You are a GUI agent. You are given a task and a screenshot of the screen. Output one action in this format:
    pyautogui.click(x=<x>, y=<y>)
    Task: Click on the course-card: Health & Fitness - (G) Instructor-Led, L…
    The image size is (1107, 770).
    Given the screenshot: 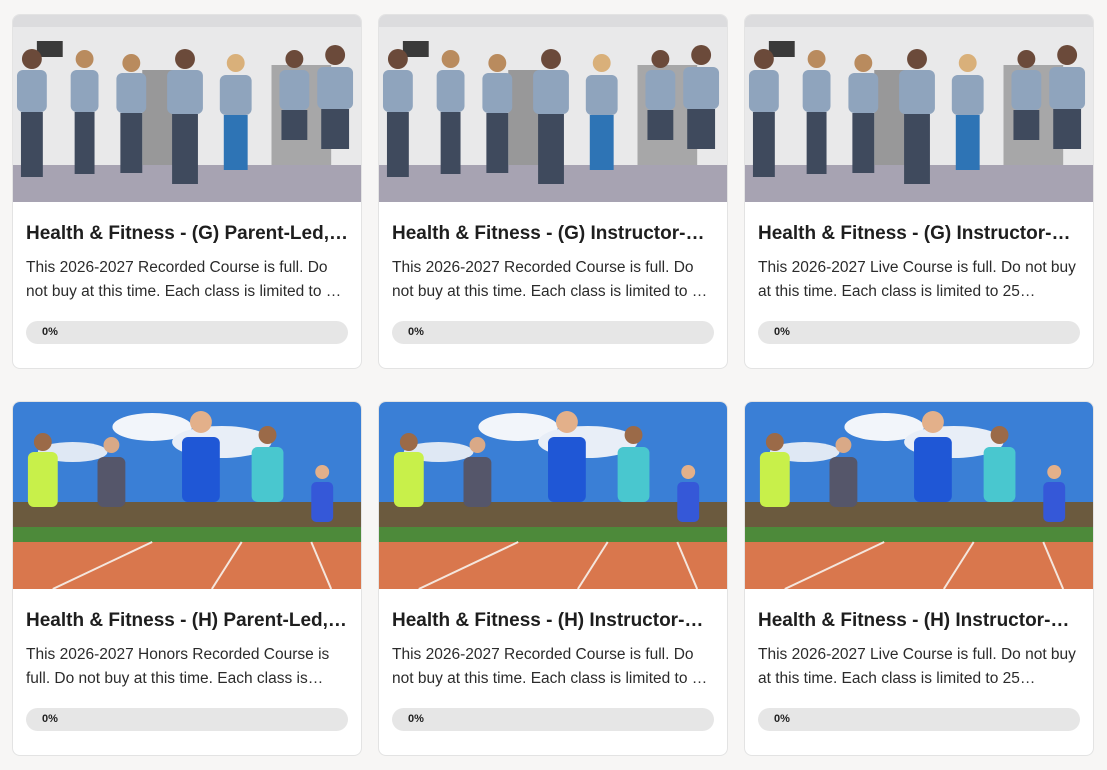 What is the action you would take?
    pyautogui.click(x=919, y=191)
    